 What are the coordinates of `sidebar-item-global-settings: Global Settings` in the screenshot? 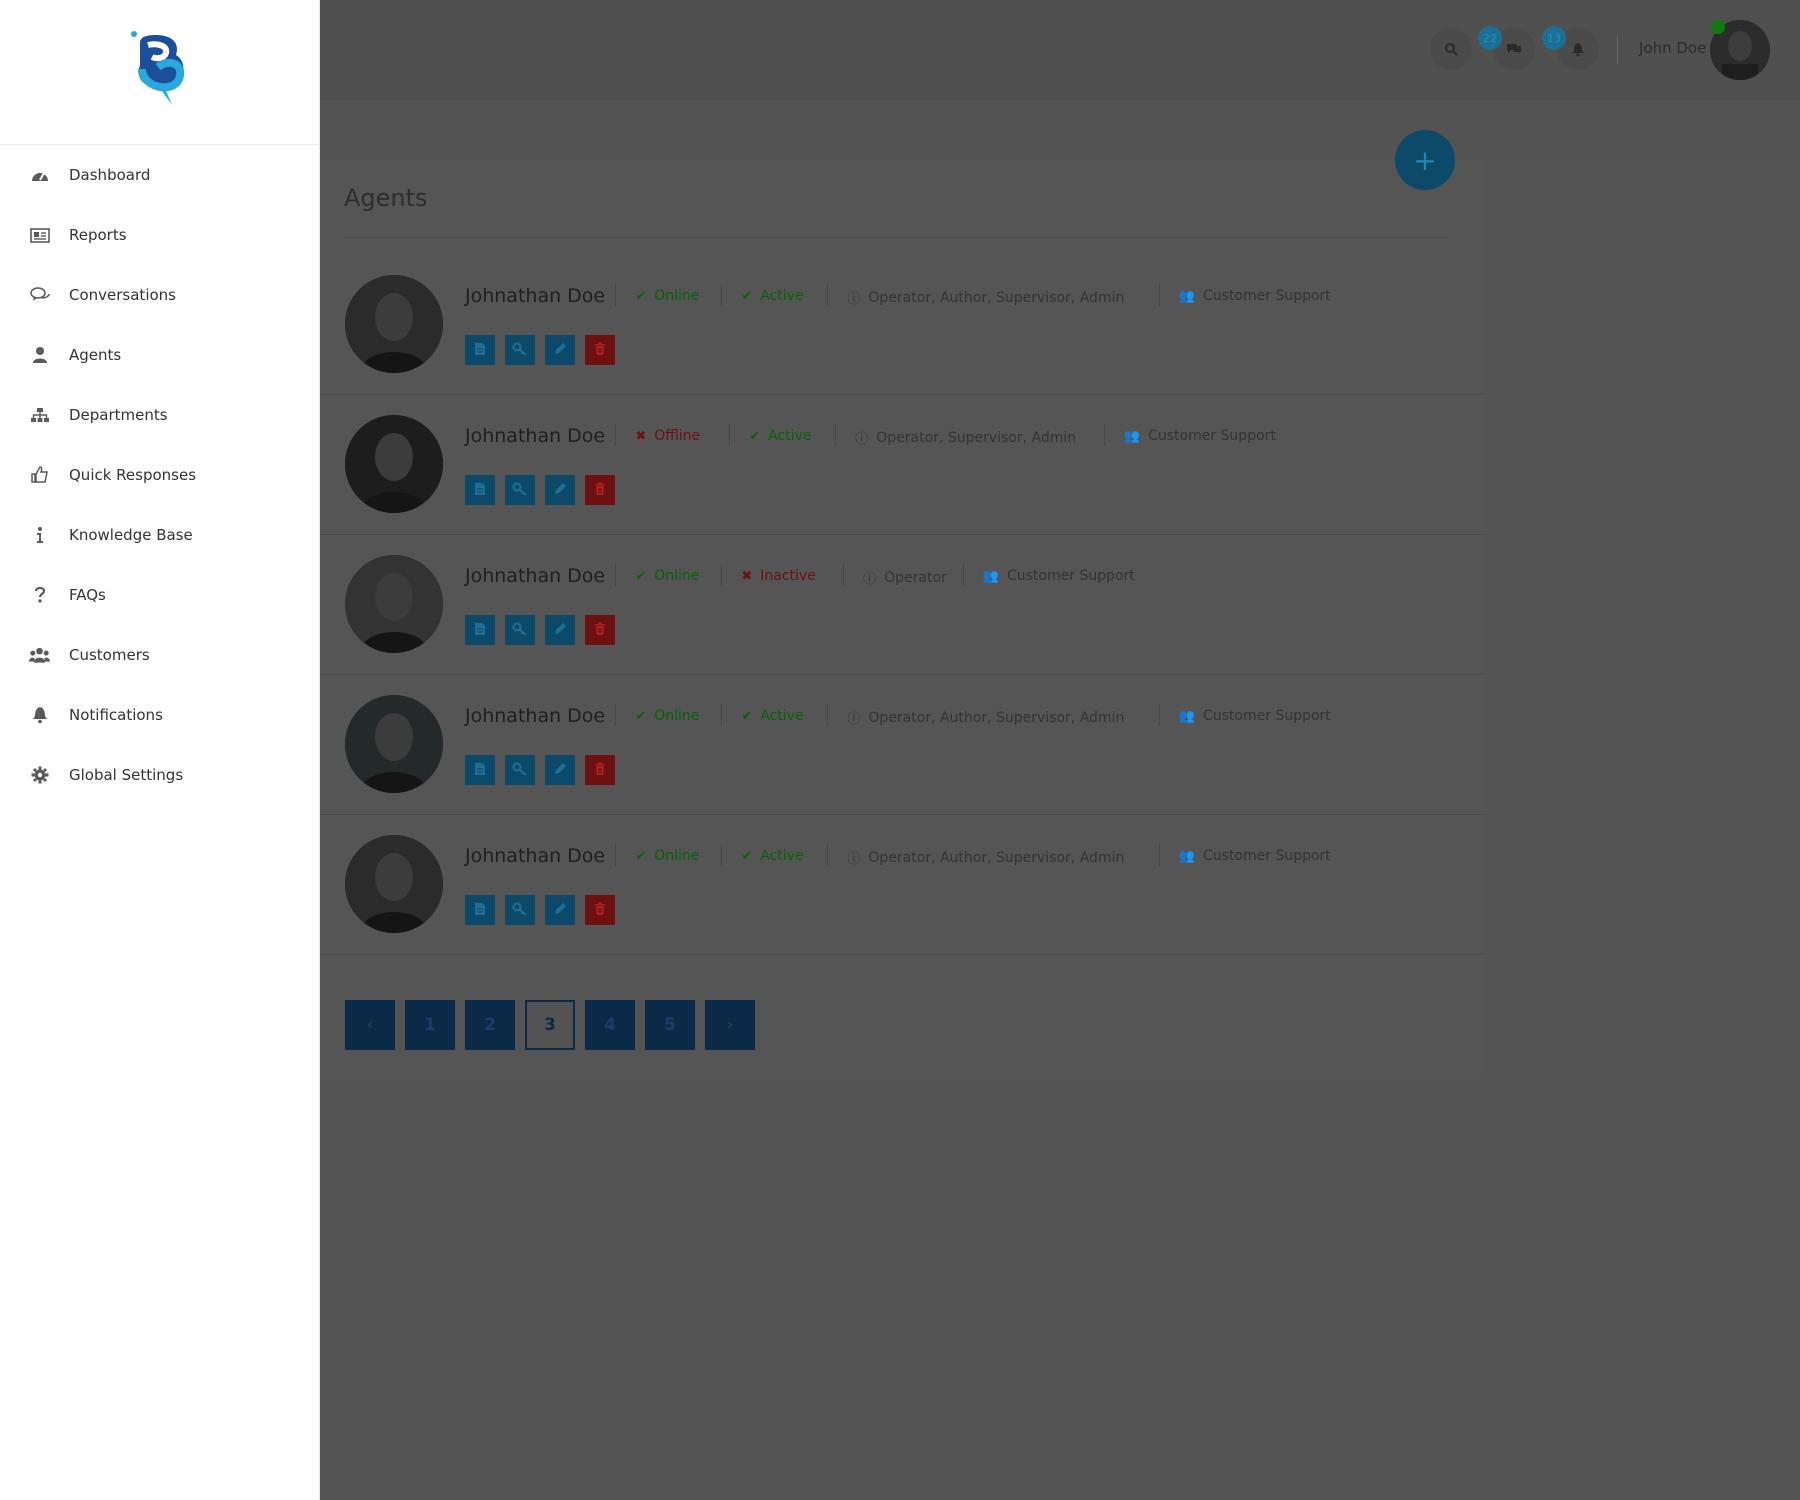 It's located at (159, 775).